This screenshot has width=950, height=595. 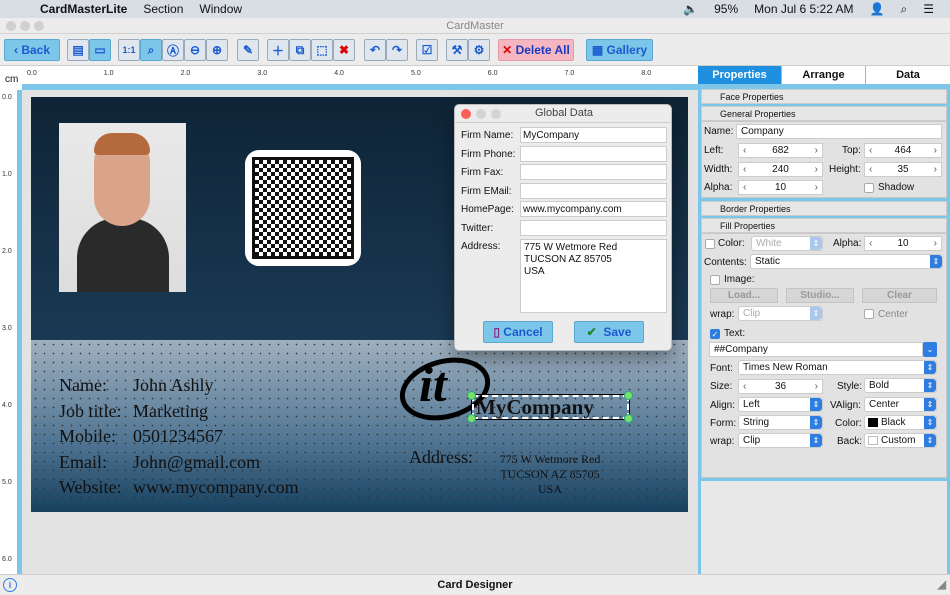 I want to click on address-block: 775 W Wetmore Red TUCSON AZ 85705 USA, so click(x=550, y=474).